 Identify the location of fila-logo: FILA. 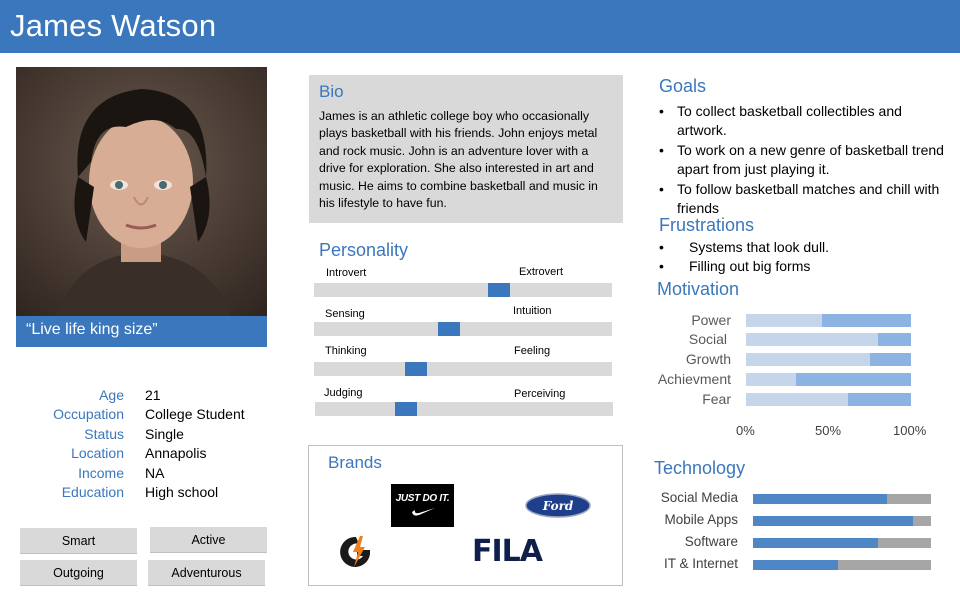
(507, 551).